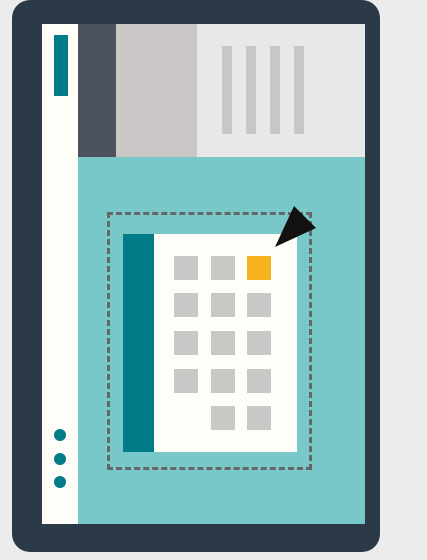 Image resolution: width=427 pixels, height=560 pixels. I want to click on more-options-dot-1-icon, so click(60, 435).